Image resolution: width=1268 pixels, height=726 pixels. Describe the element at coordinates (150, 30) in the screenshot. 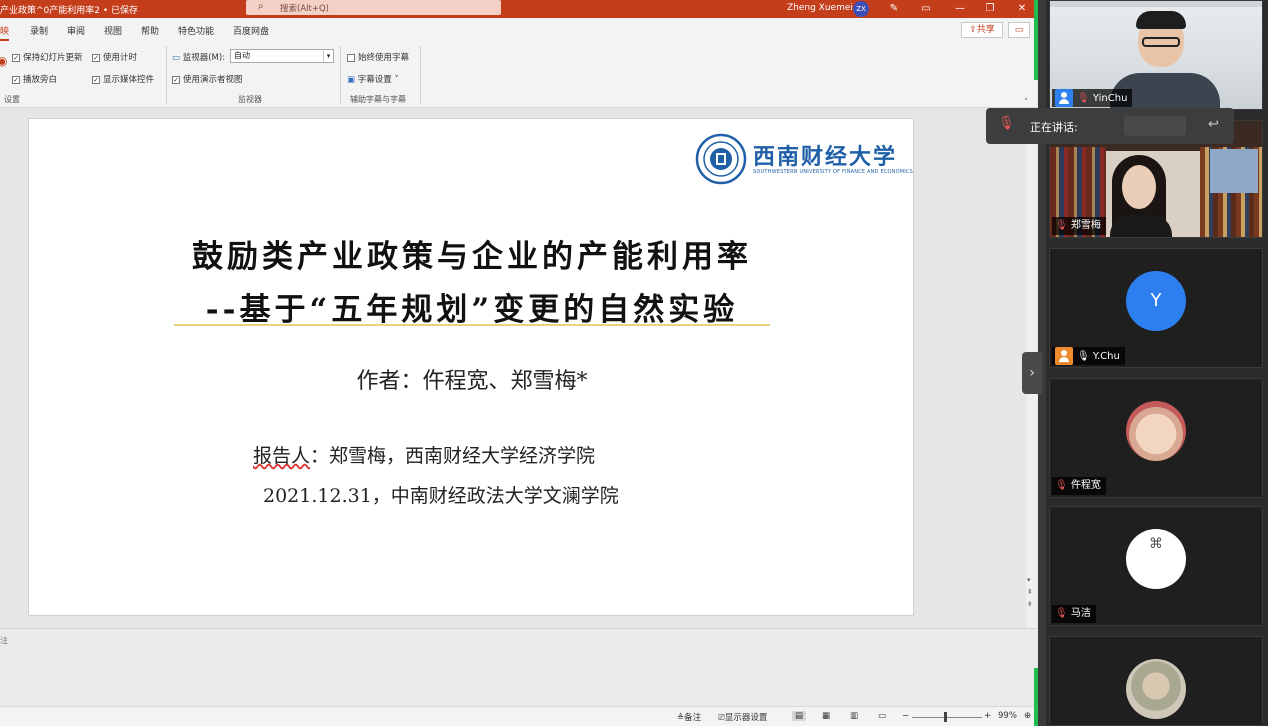

I see `tab-help: 帮助` at that location.